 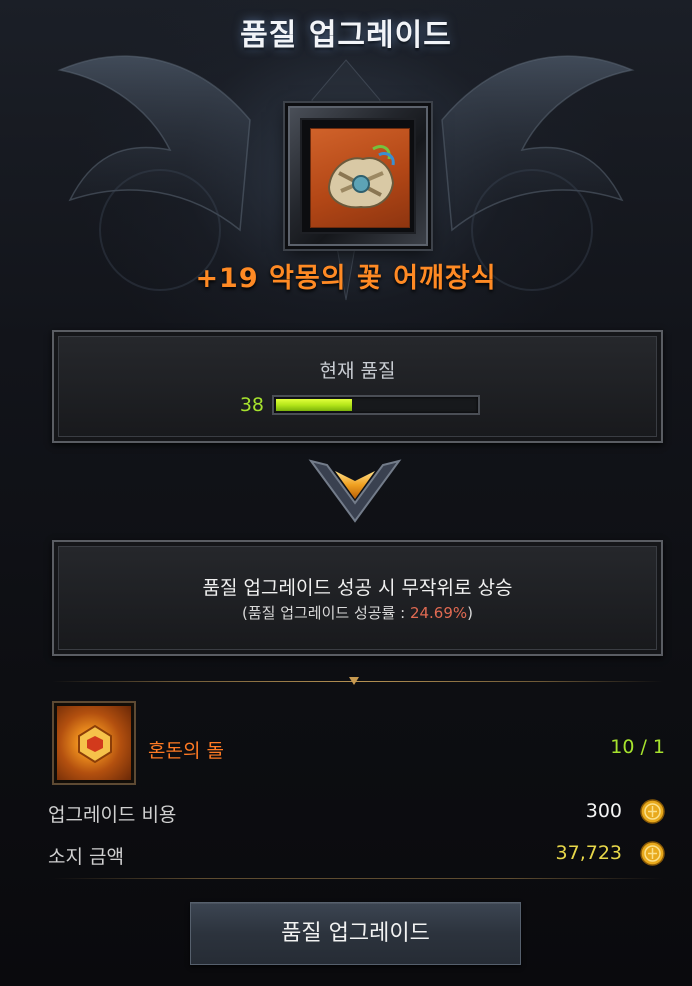 I want to click on item-frame, so click(x=358, y=176).